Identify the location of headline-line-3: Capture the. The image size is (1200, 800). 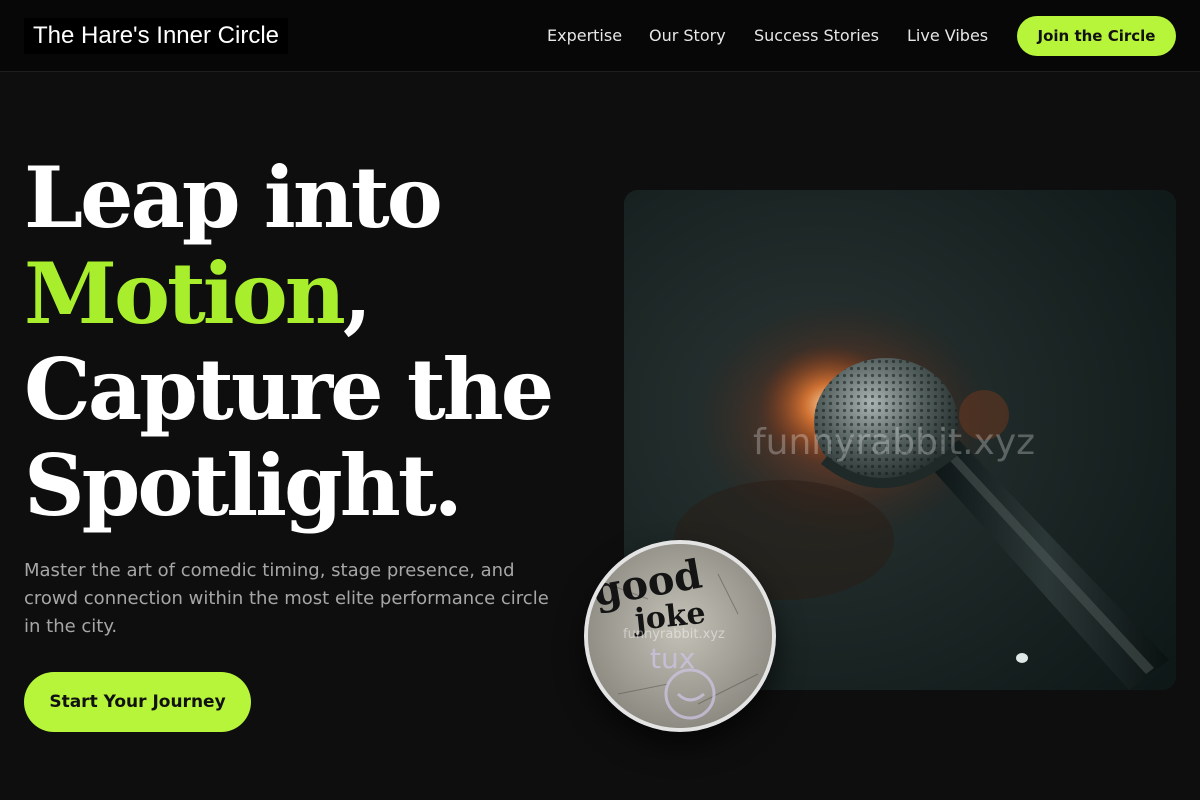
(289, 389).